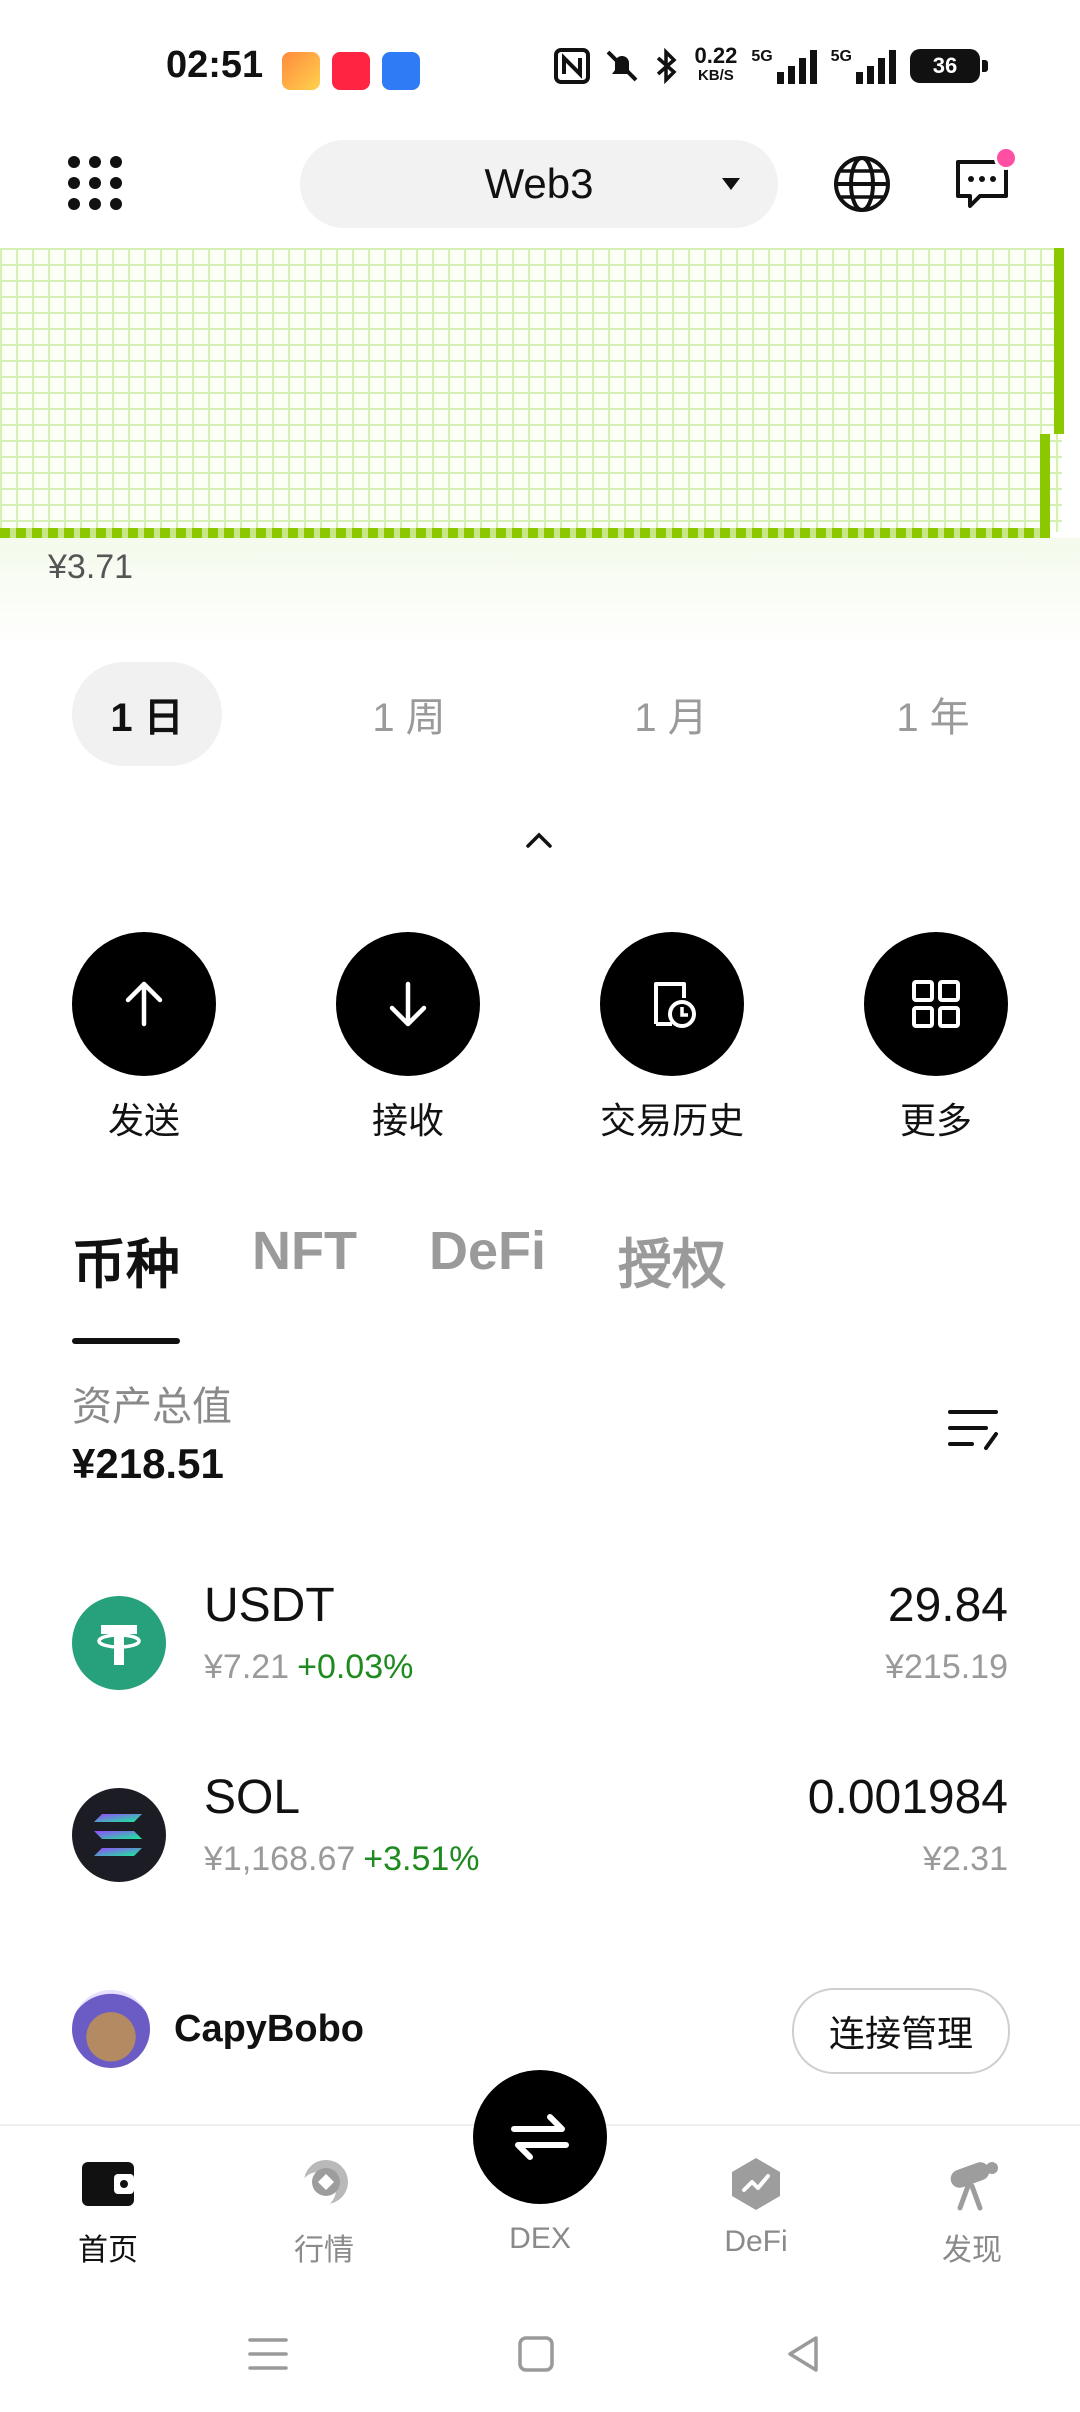  Describe the element at coordinates (667, 66) in the screenshot. I see `bluetooth-icon` at that location.